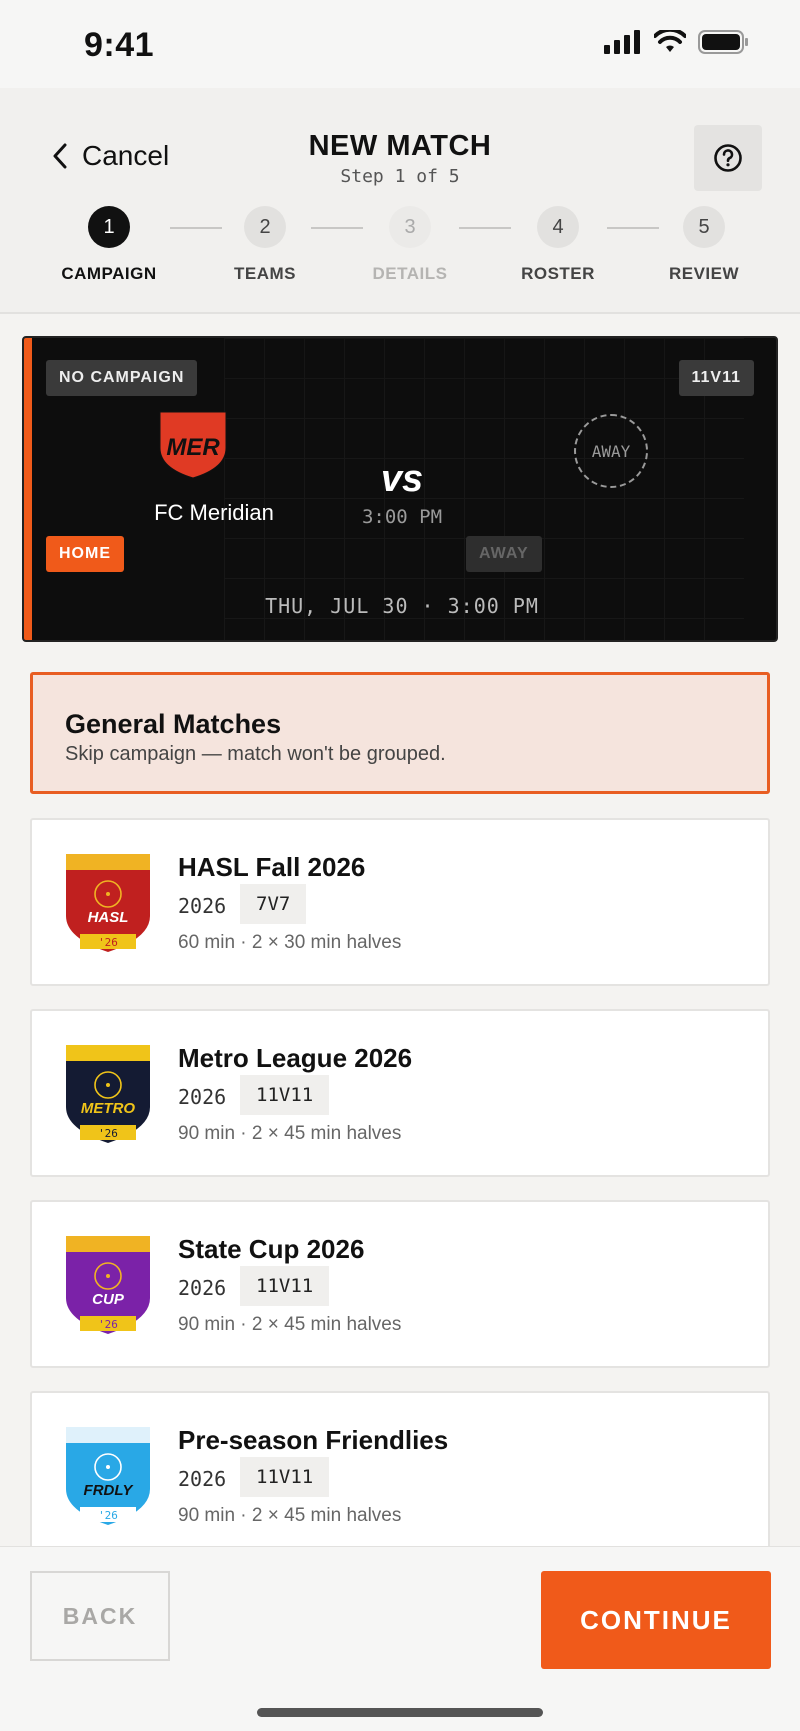 This screenshot has width=800, height=1731. What do you see at coordinates (108, 917) in the screenshot?
I see `crest-text: HASL` at bounding box center [108, 917].